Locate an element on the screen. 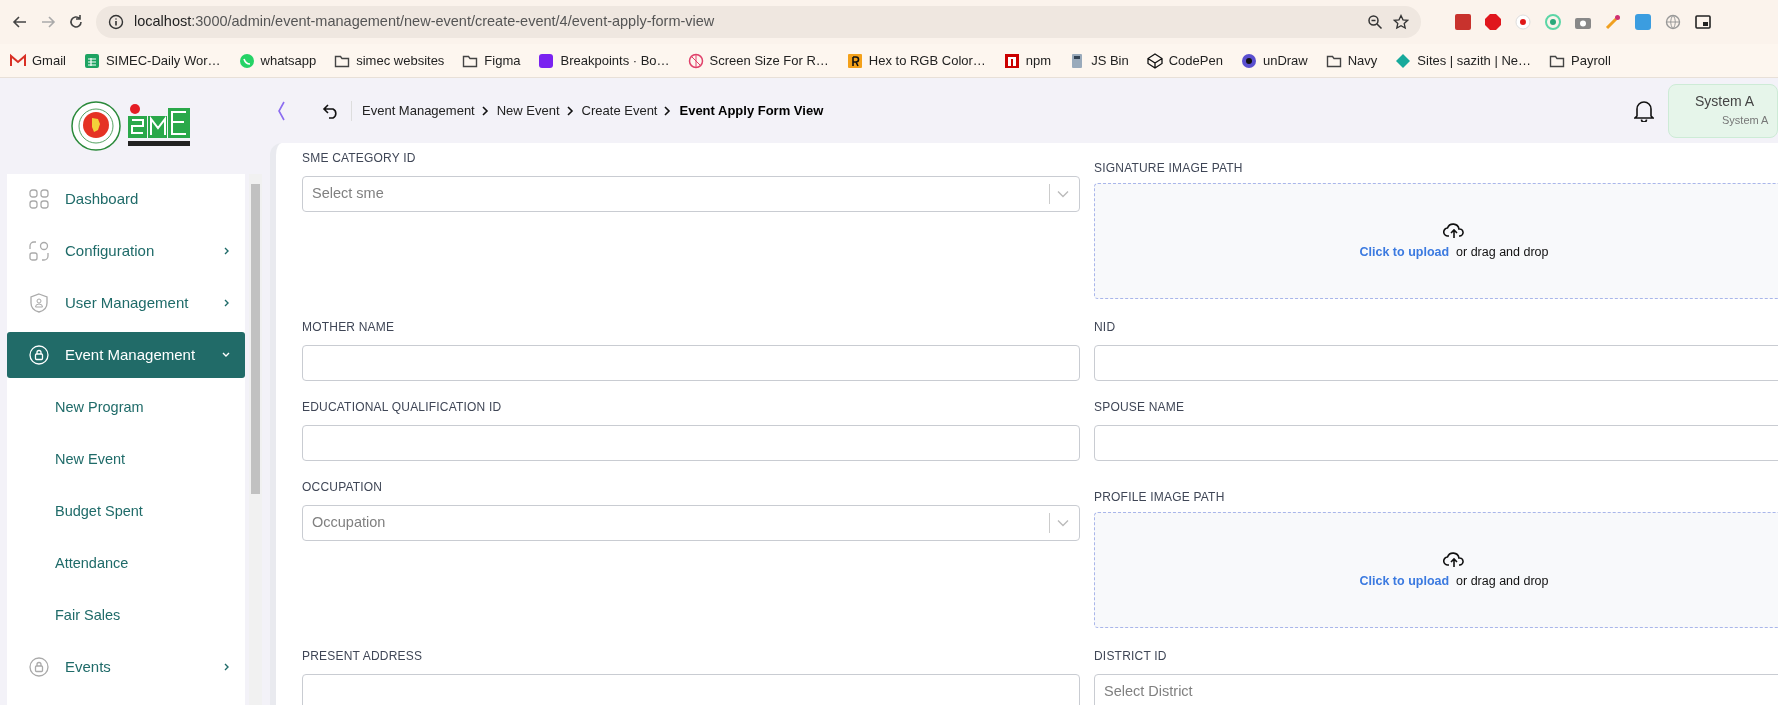 This screenshot has width=1778, height=705. select-field: Select sme is located at coordinates (691, 194).